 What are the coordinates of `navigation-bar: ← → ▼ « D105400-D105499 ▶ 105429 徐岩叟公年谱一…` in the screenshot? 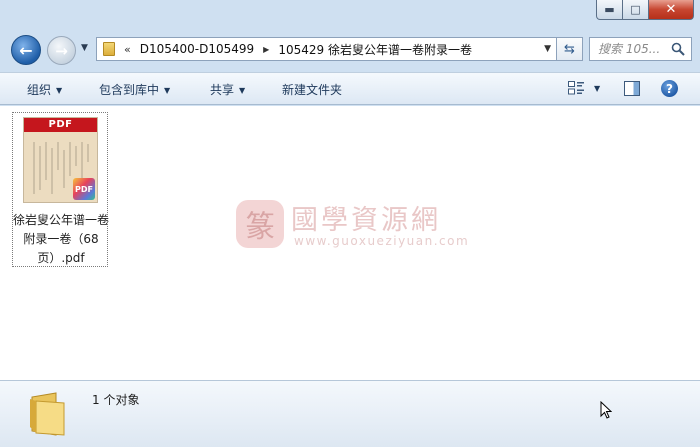 It's located at (350, 50).